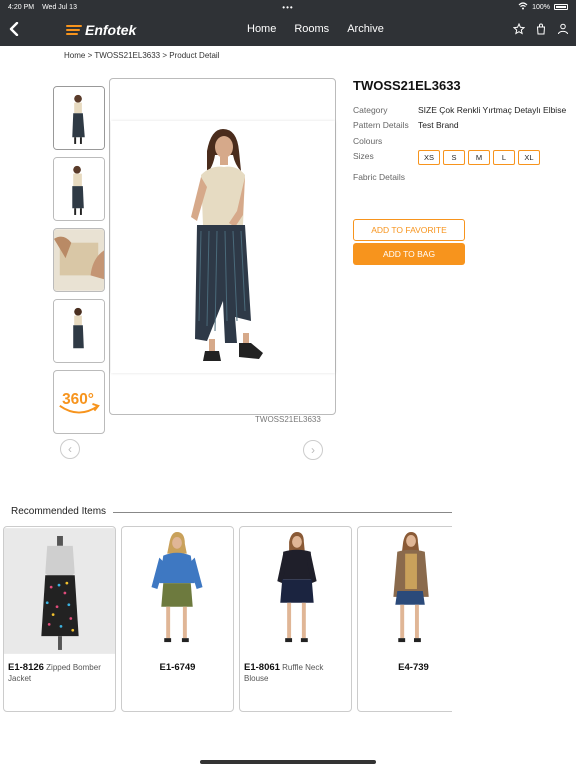  I want to click on nav-links: Home Rooms Archive, so click(315, 29).